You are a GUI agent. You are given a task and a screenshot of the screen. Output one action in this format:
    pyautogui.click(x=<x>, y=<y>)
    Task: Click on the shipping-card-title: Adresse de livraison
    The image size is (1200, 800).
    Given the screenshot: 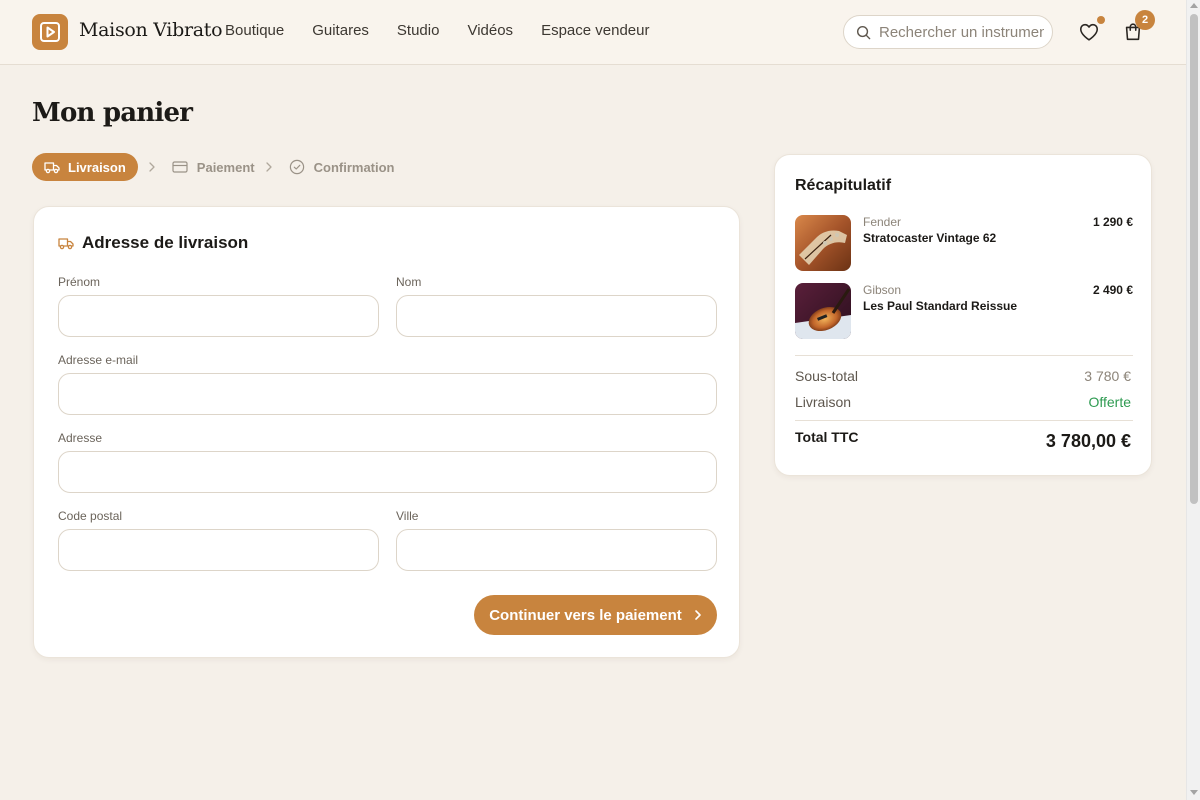 What is the action you would take?
    pyautogui.click(x=153, y=243)
    